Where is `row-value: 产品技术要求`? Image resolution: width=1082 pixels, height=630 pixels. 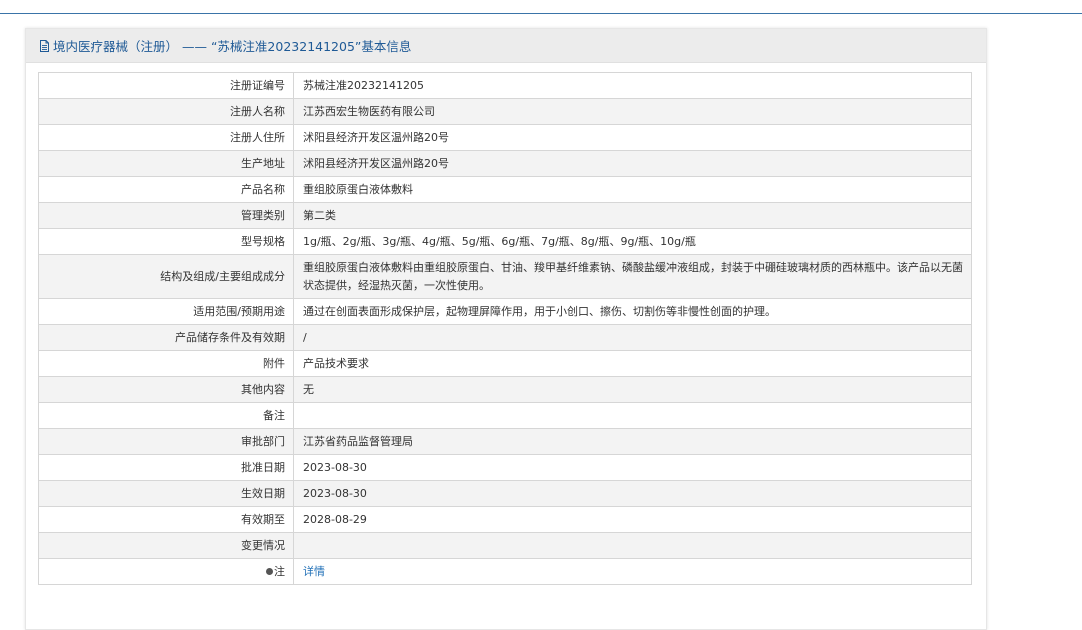
row-value: 产品技术要求 is located at coordinates (632, 363).